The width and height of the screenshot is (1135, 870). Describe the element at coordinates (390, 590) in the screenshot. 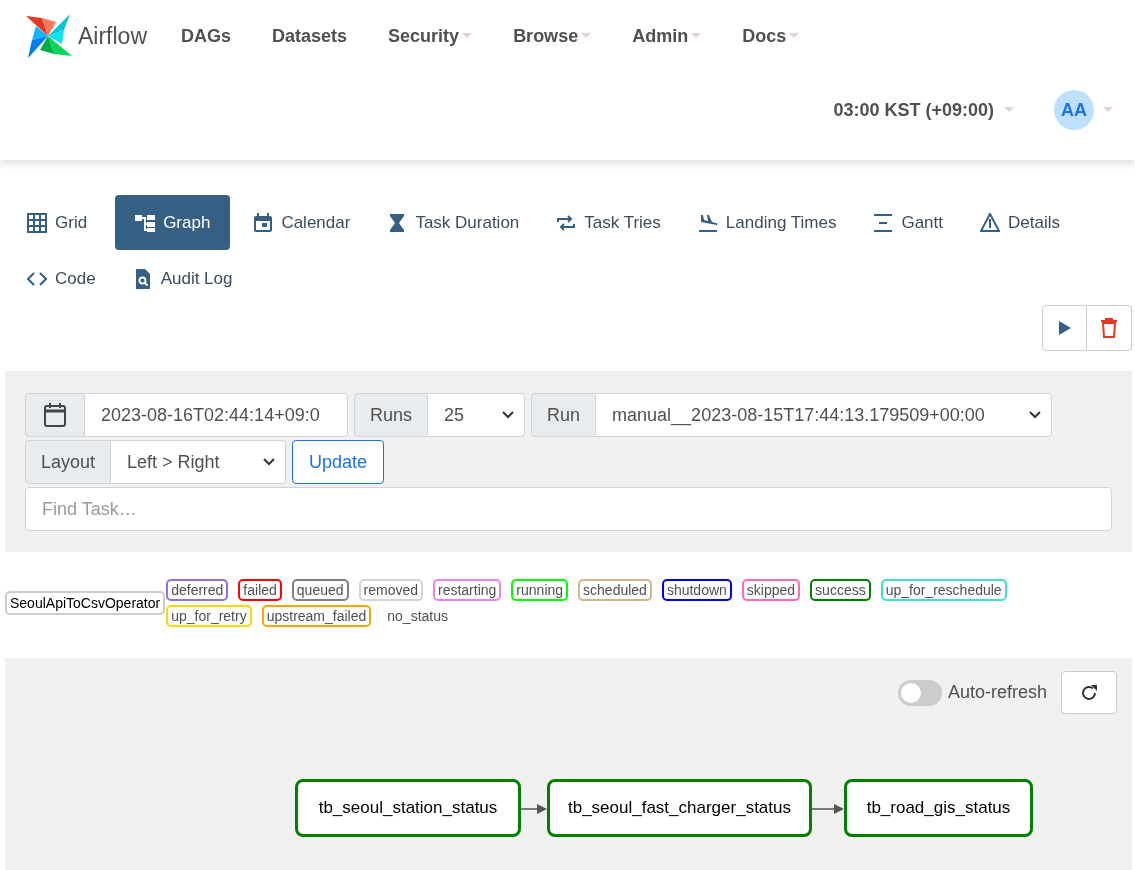

I see `state-tag: removed` at that location.